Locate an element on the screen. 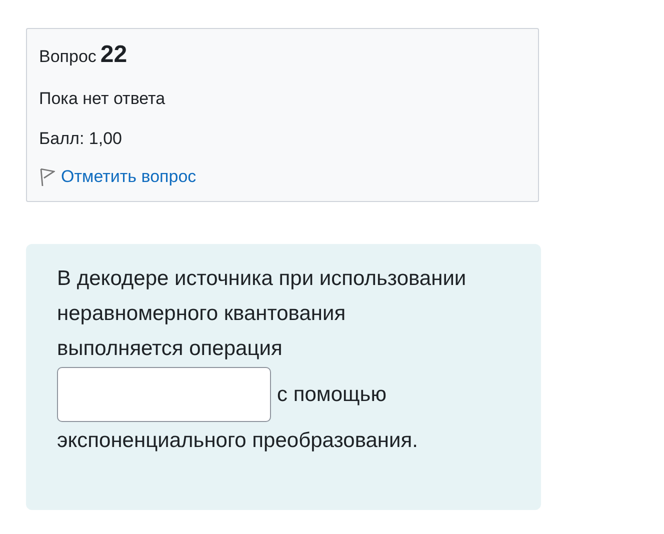 This screenshot has width=664, height=534. question-text: с помощью is located at coordinates (331, 395).